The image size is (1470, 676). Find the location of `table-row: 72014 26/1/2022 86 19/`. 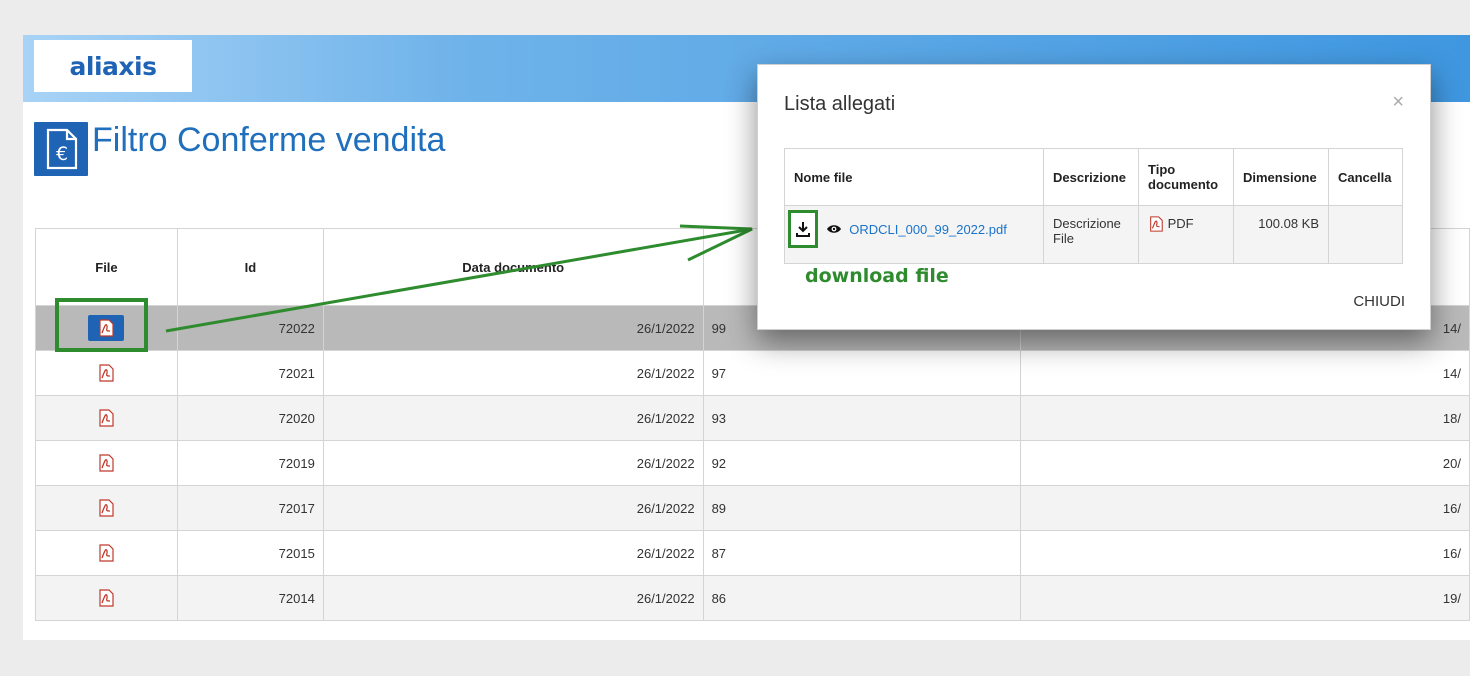

table-row: 72014 26/1/2022 86 19/ is located at coordinates (752, 598).